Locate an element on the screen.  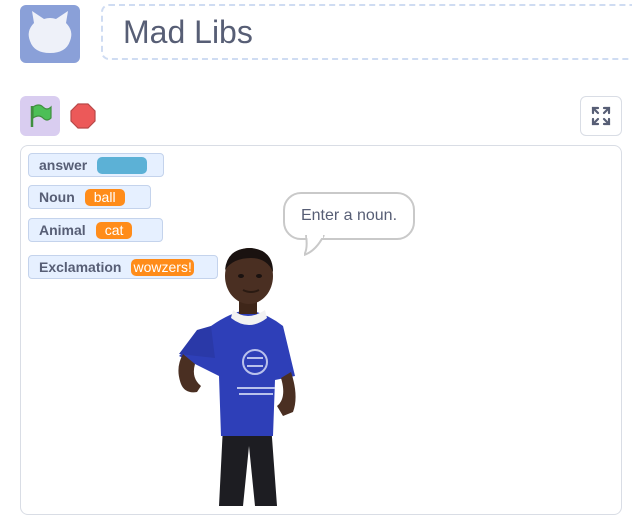
monitor-label: Animal is located at coordinates (62, 230).